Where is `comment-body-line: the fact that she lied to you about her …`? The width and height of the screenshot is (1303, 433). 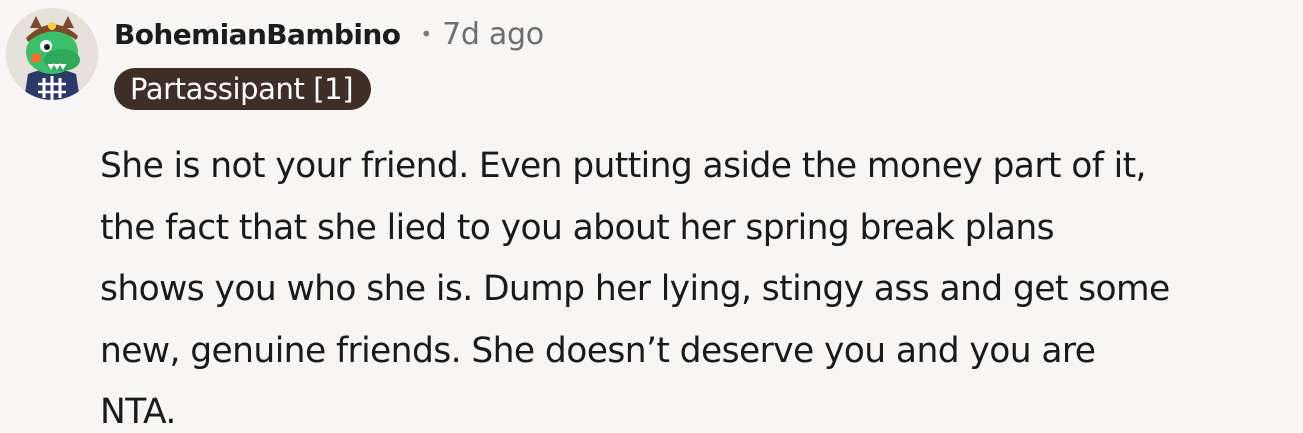
comment-body-line: the fact that she lied to you about her … is located at coordinates (577, 227).